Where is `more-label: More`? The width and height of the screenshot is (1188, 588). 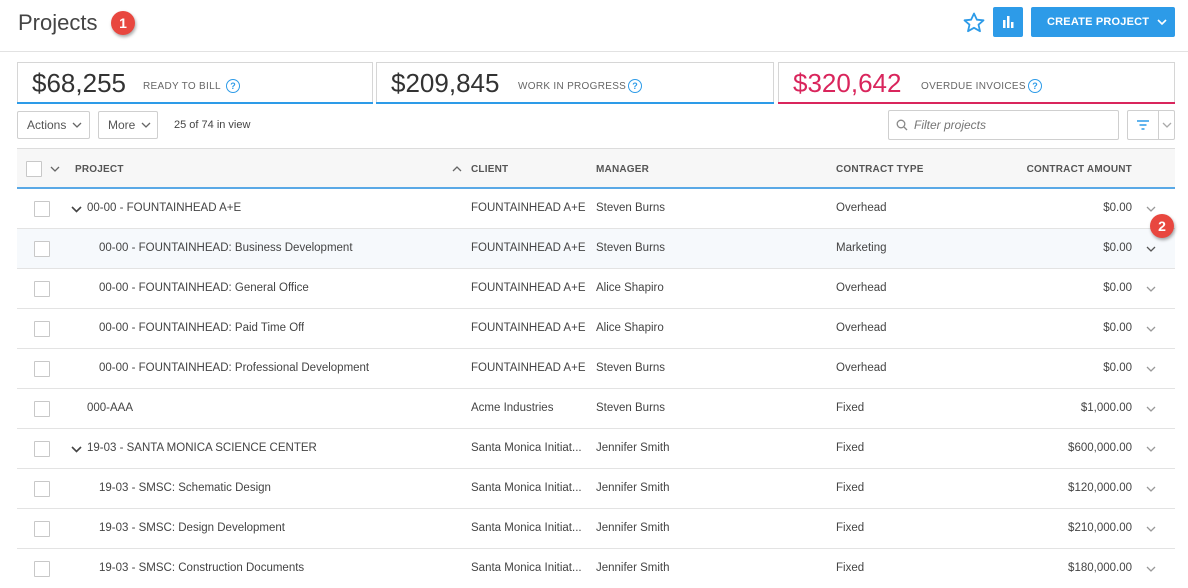 more-label: More is located at coordinates (122, 125).